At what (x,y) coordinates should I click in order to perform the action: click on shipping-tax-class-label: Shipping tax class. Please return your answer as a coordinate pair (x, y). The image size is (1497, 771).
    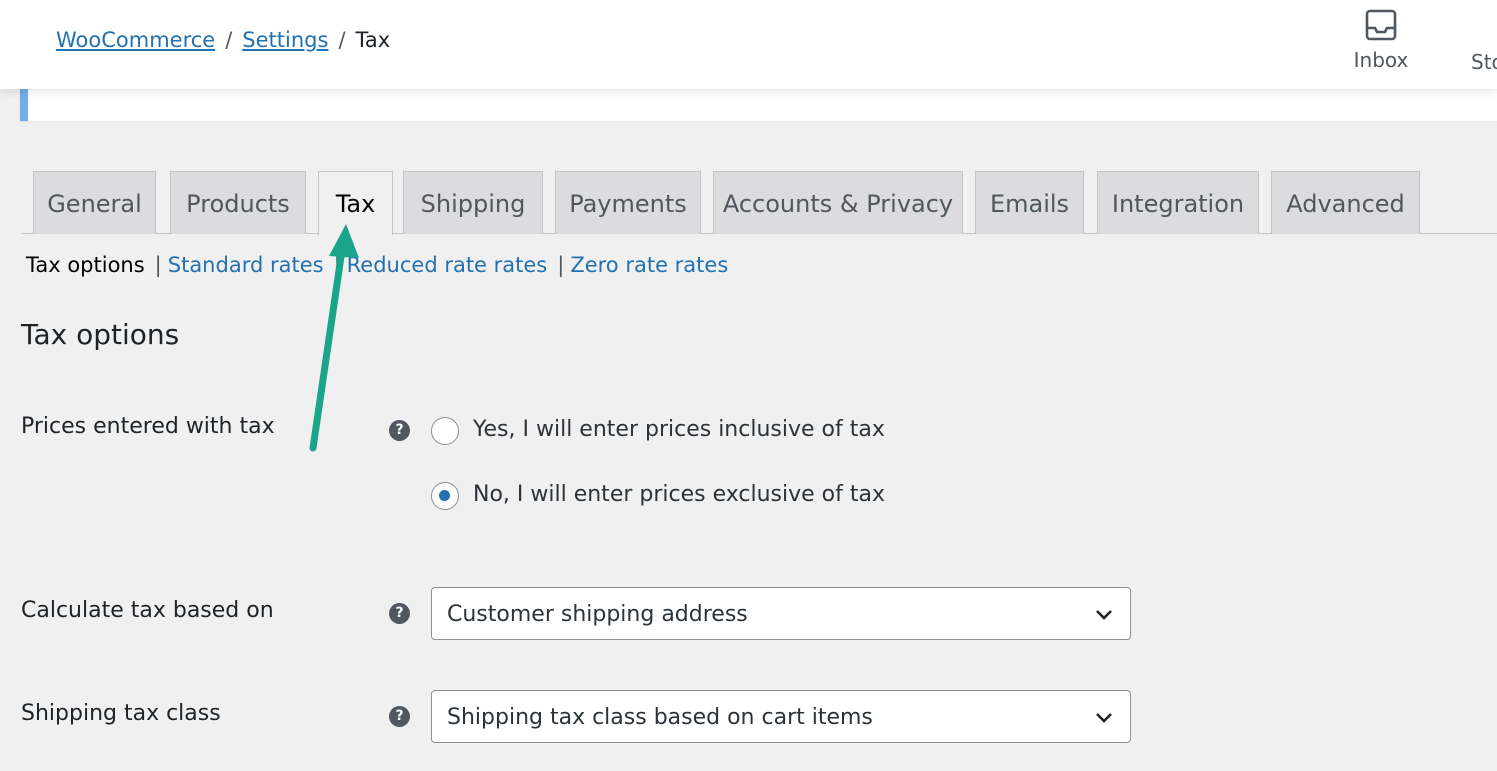
    Looking at the image, I should click on (121, 713).